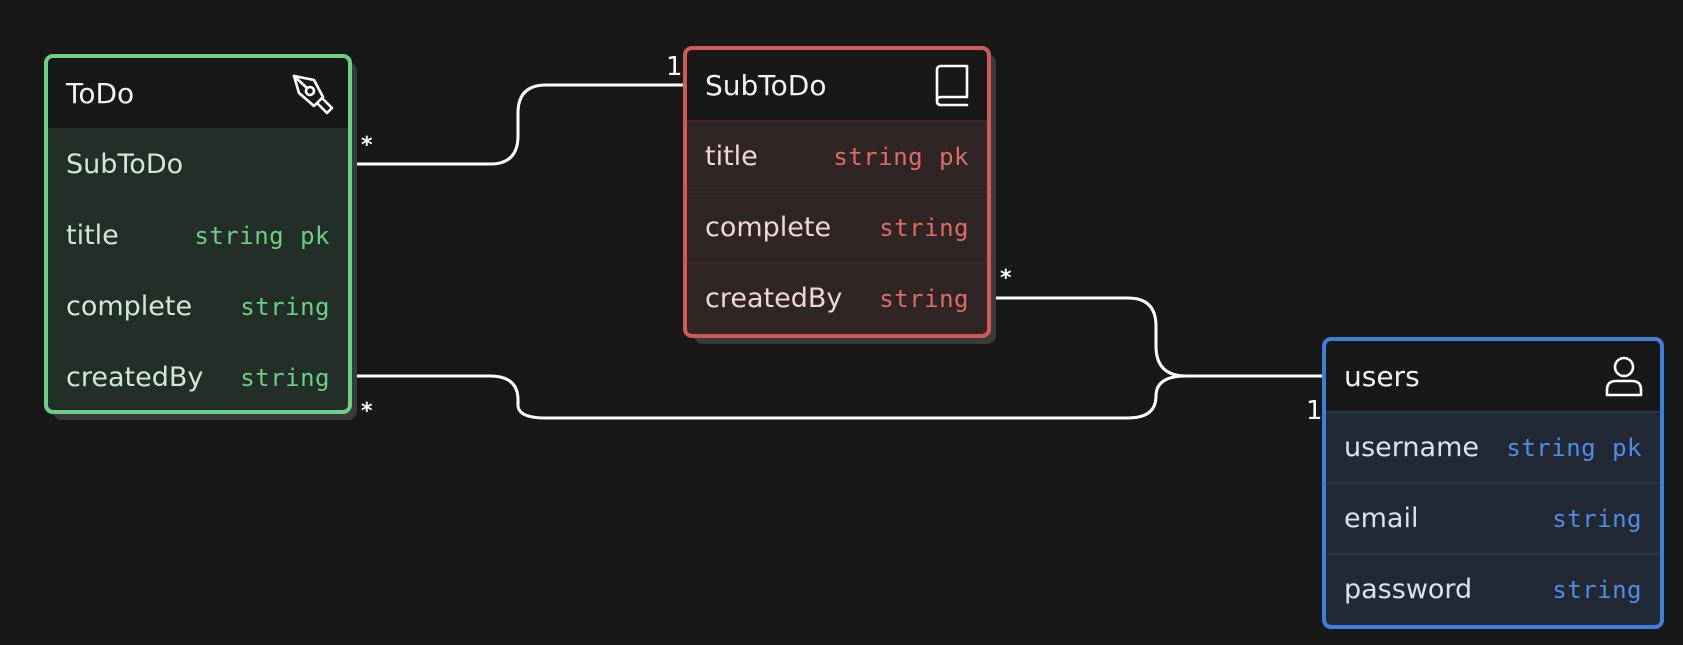 This screenshot has height=645, width=1683. Describe the element at coordinates (1408, 589) in the screenshot. I see `field-name: password` at that location.